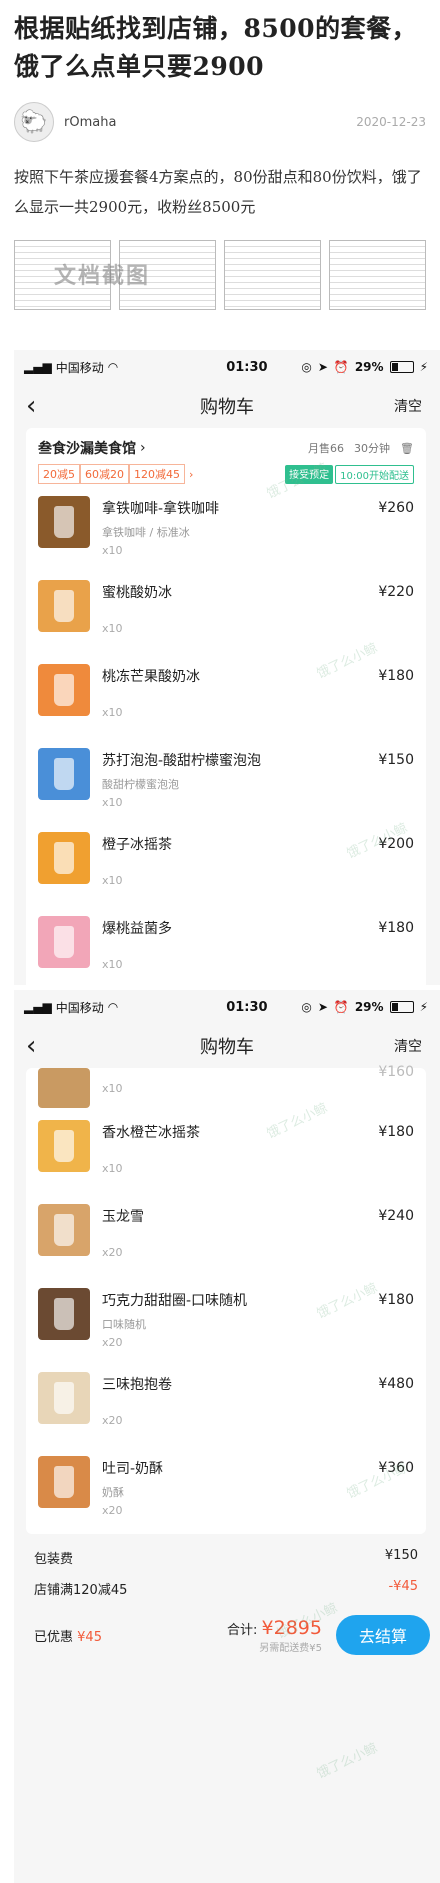 The height and width of the screenshot is (1883, 440). Describe the element at coordinates (309, 474) in the screenshot. I see `reservation-tag: 接受预定` at that location.